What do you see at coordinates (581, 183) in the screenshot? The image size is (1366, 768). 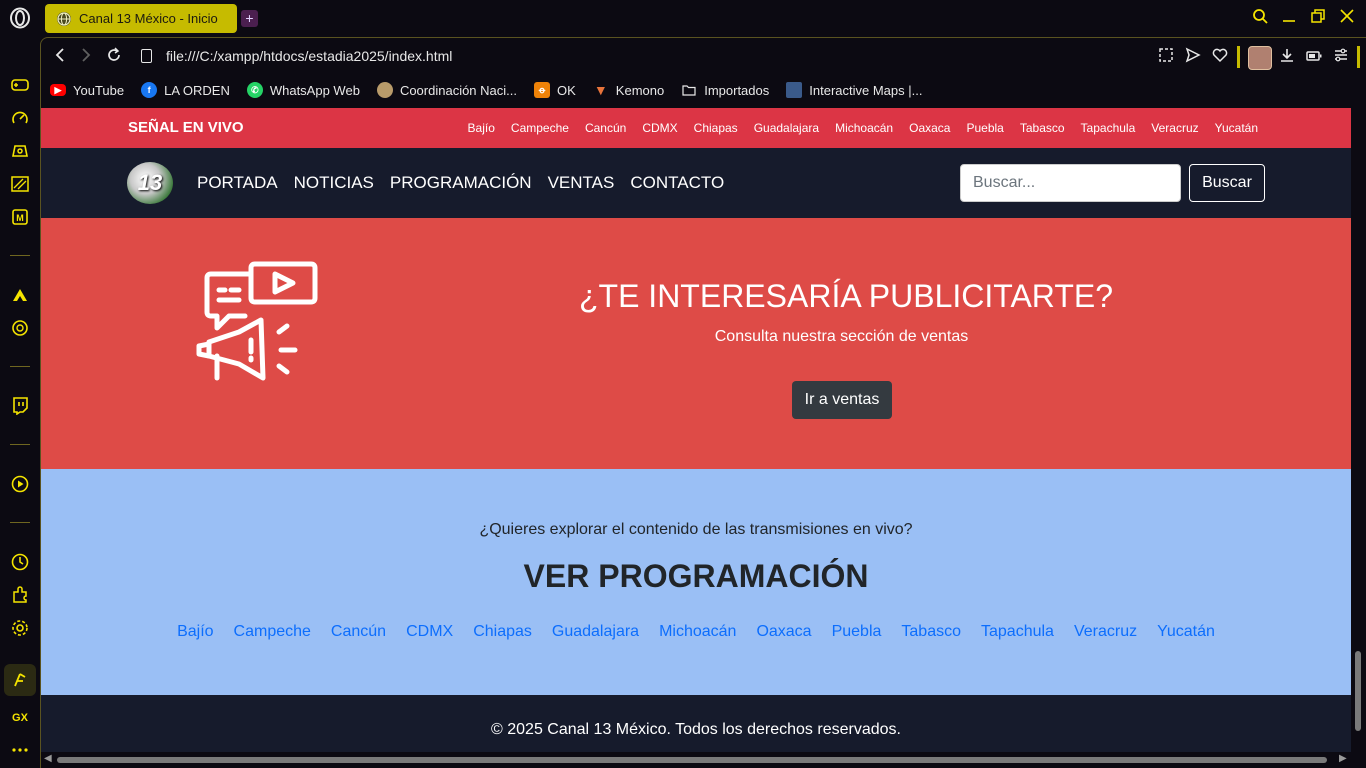 I see `nav-ventas: VENTAS` at bounding box center [581, 183].